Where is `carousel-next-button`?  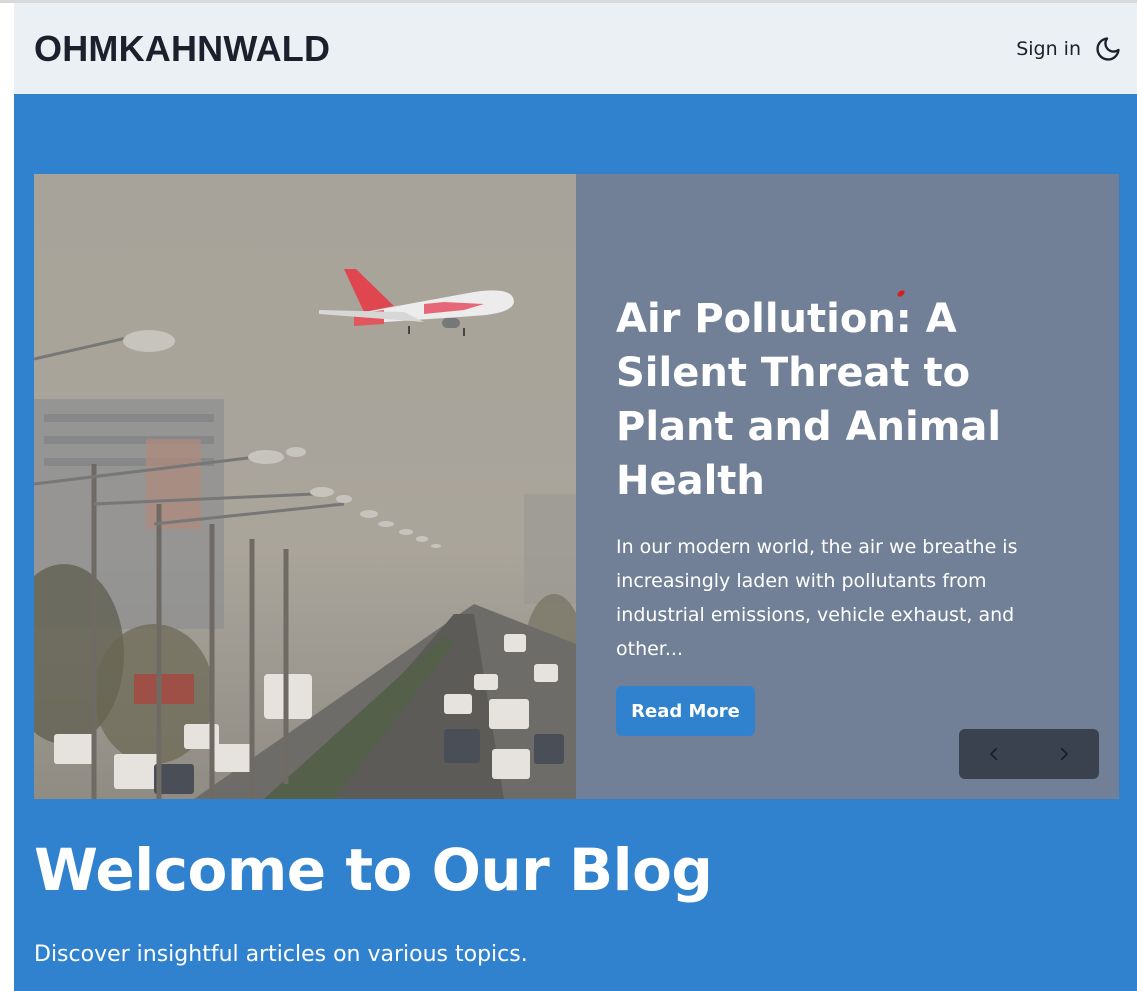
carousel-next-button is located at coordinates (1064, 754).